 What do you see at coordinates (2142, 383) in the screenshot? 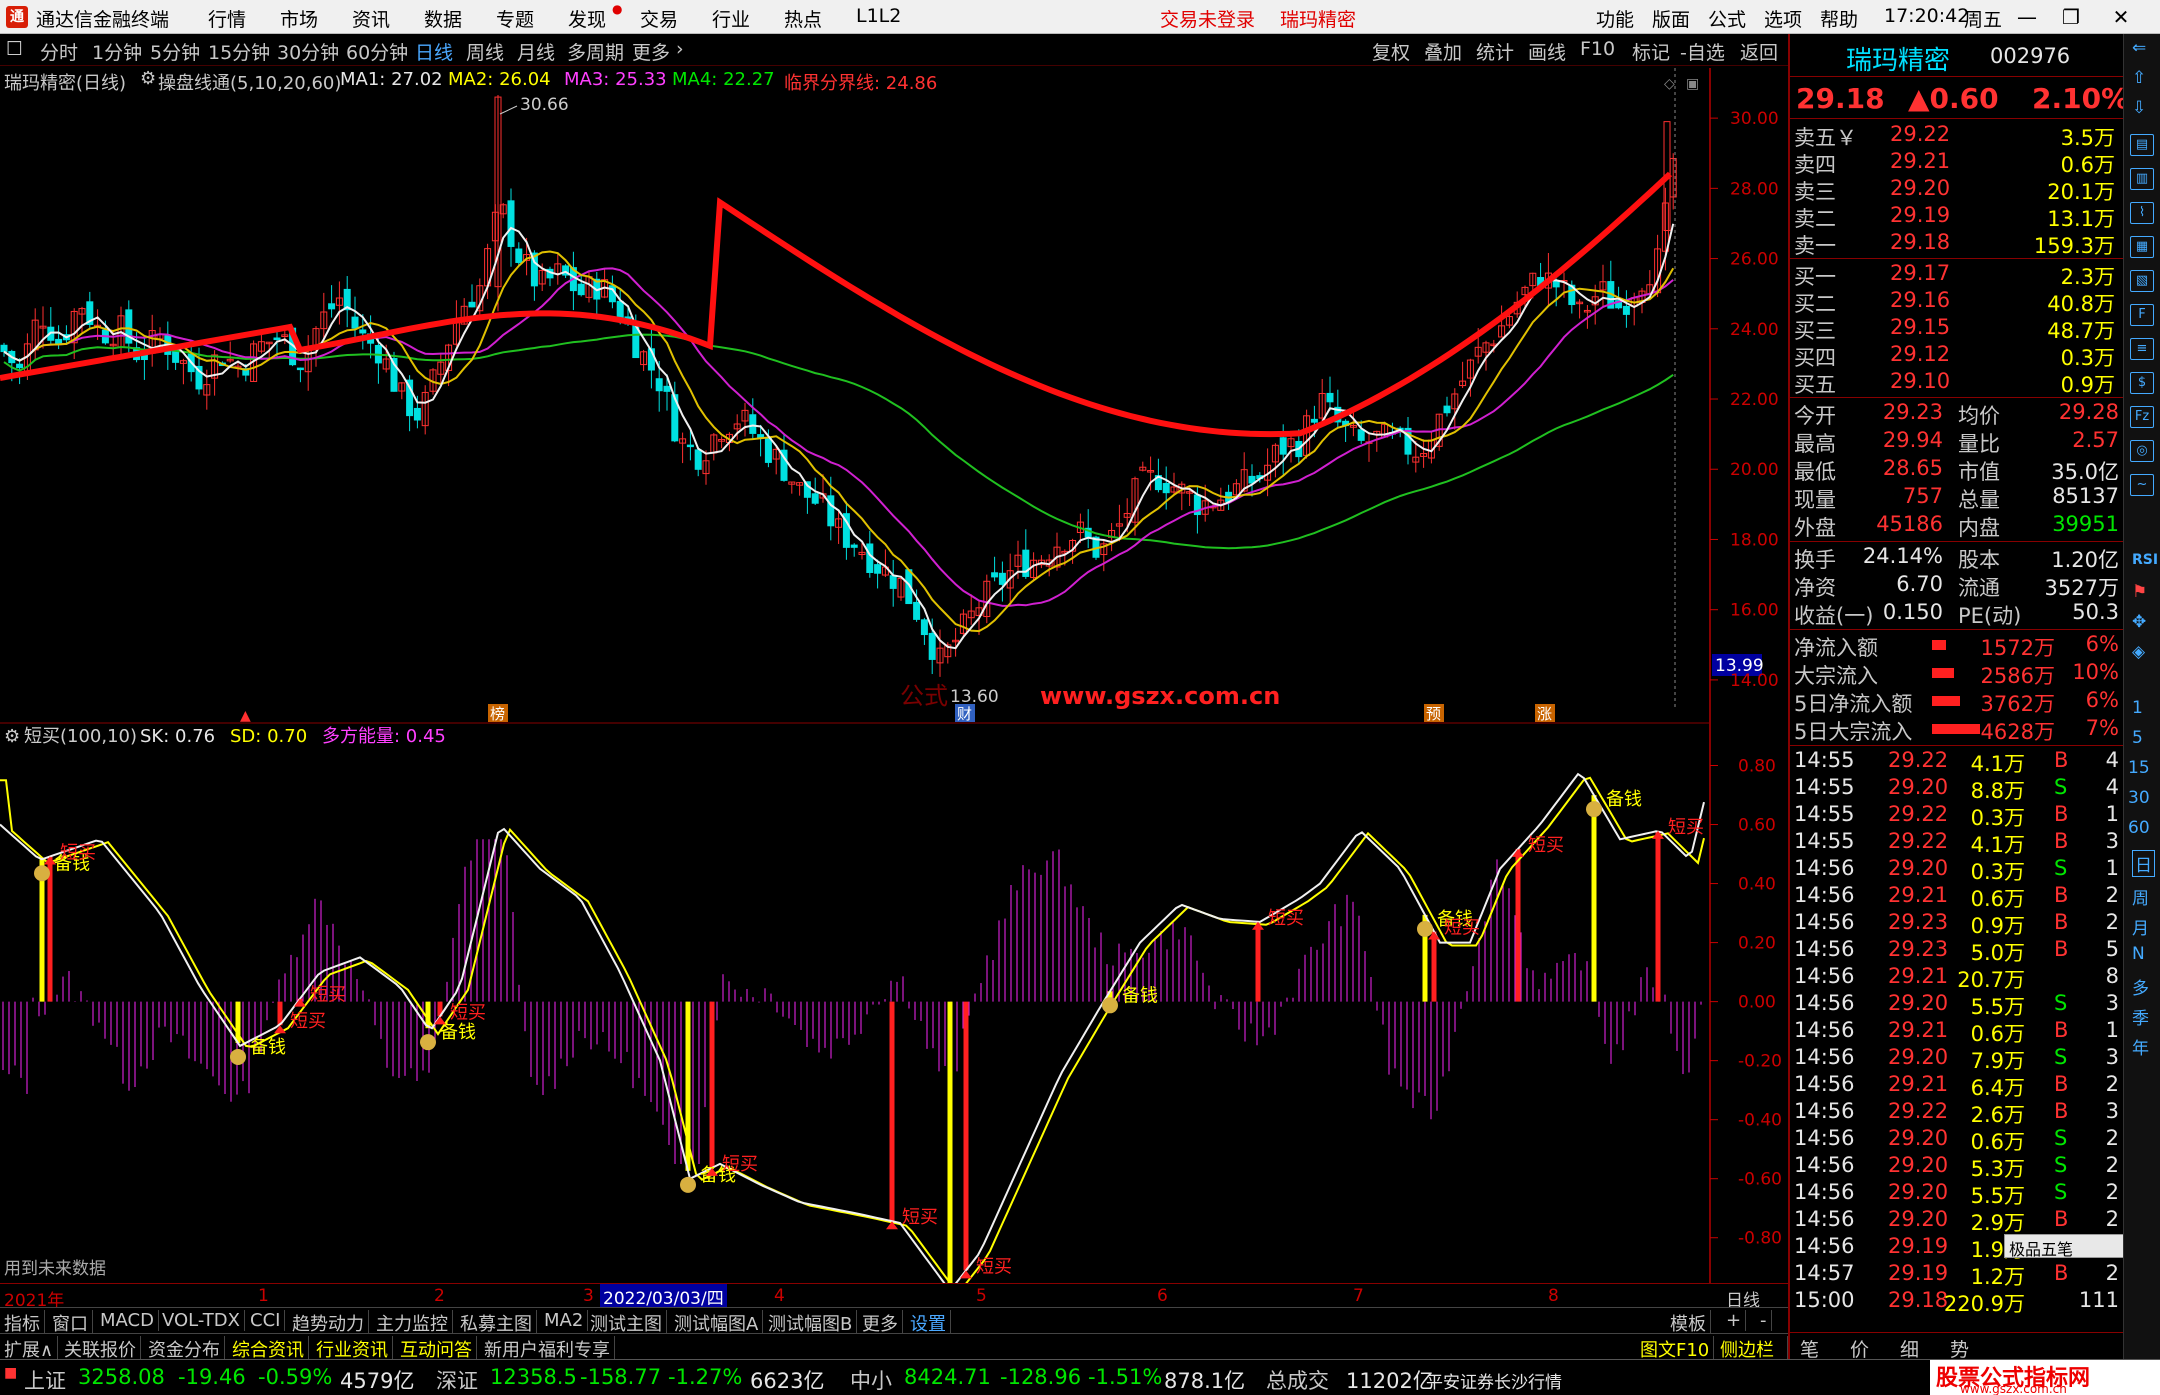
I see `fund-tool-icon: $` at bounding box center [2142, 383].